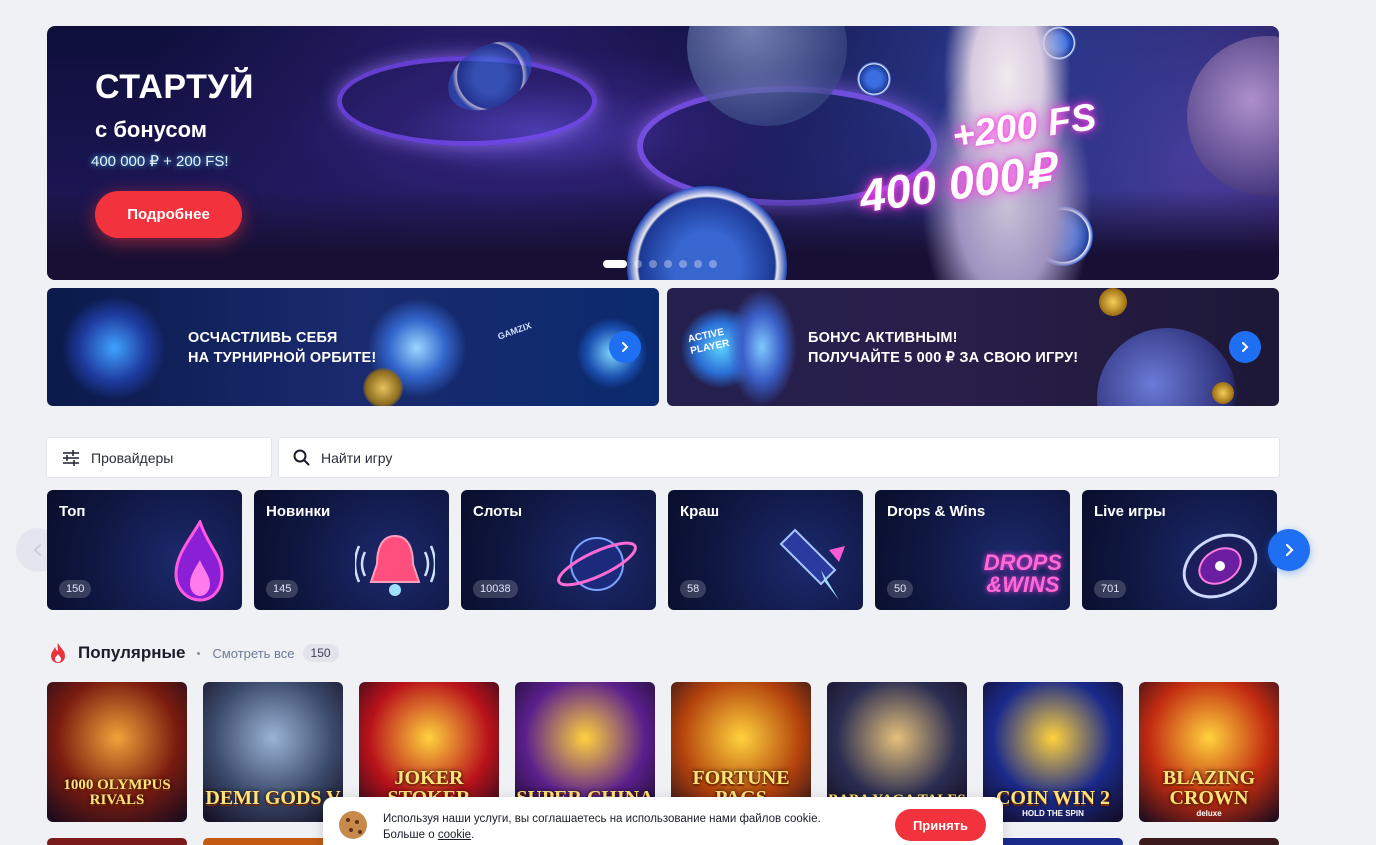 This screenshot has height=845, width=1376. I want to click on category-count: 50, so click(900, 589).